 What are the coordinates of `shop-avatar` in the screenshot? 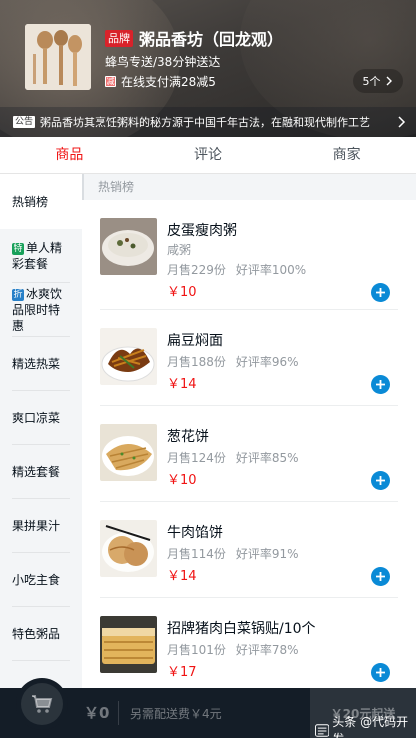 It's located at (58, 57).